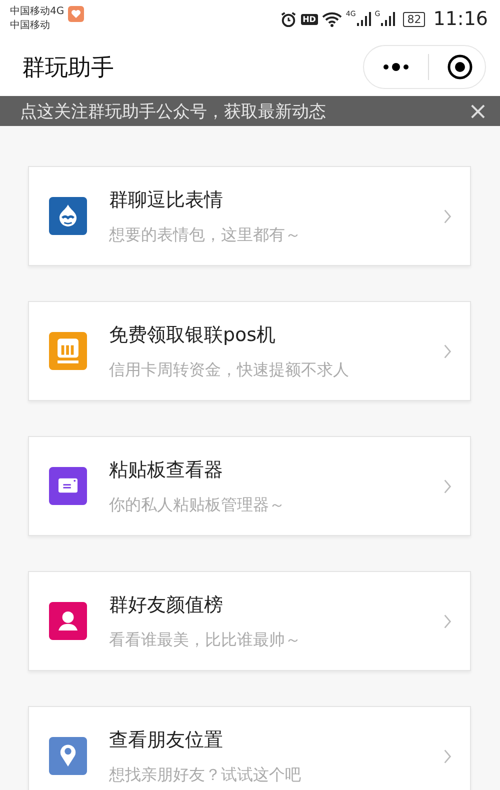 This screenshot has height=790, width=500. Describe the element at coordinates (249, 621) in the screenshot. I see `feature-card: 群好友颜值榜 看看谁最美，比比谁最帅～` at that location.